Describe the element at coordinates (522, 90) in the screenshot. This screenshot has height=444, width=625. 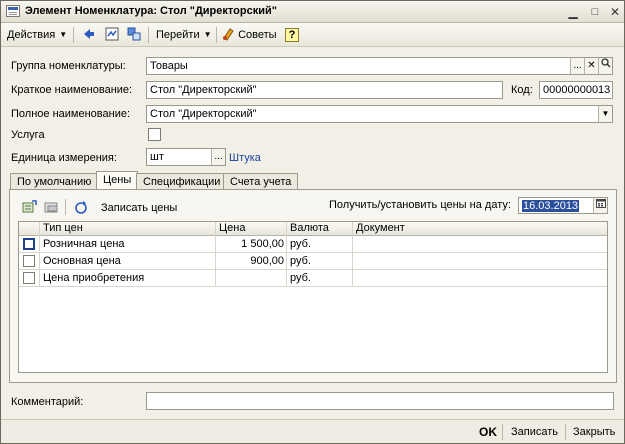
I see `code-label: Код:` at that location.